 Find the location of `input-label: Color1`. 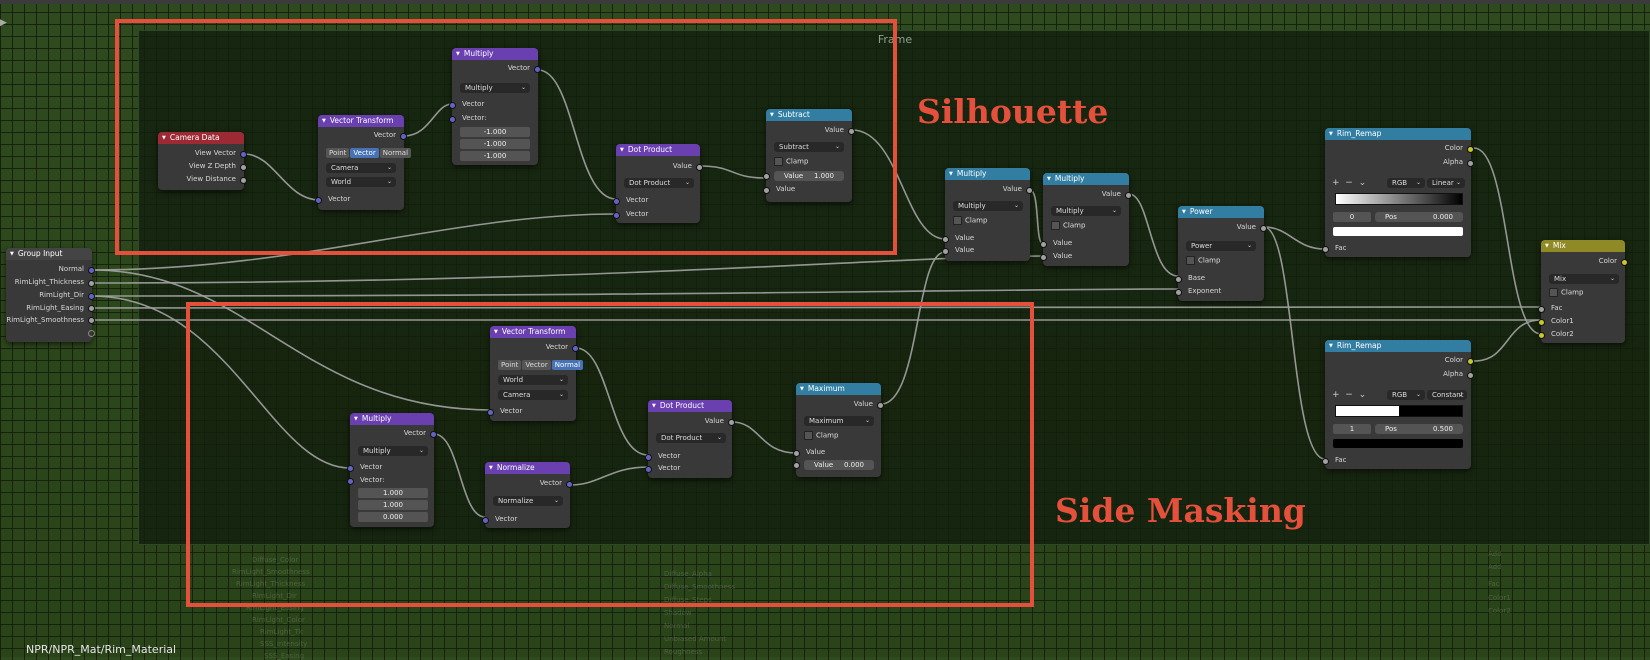

input-label: Color1 is located at coordinates (1562, 321).